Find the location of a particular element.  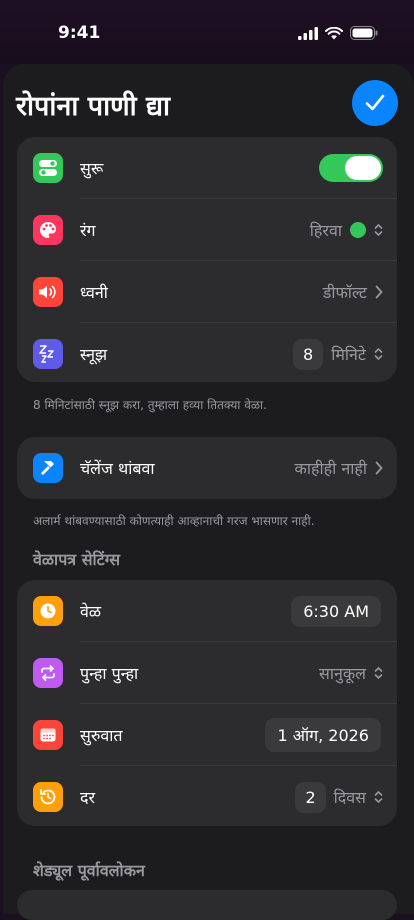

clock-icon is located at coordinates (48, 611).